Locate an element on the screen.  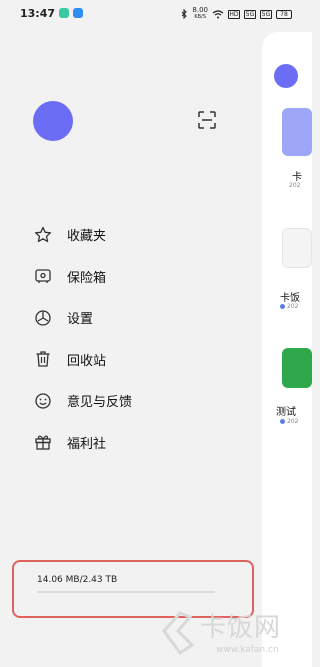
status-time: 13:47 is located at coordinates (38, 13).